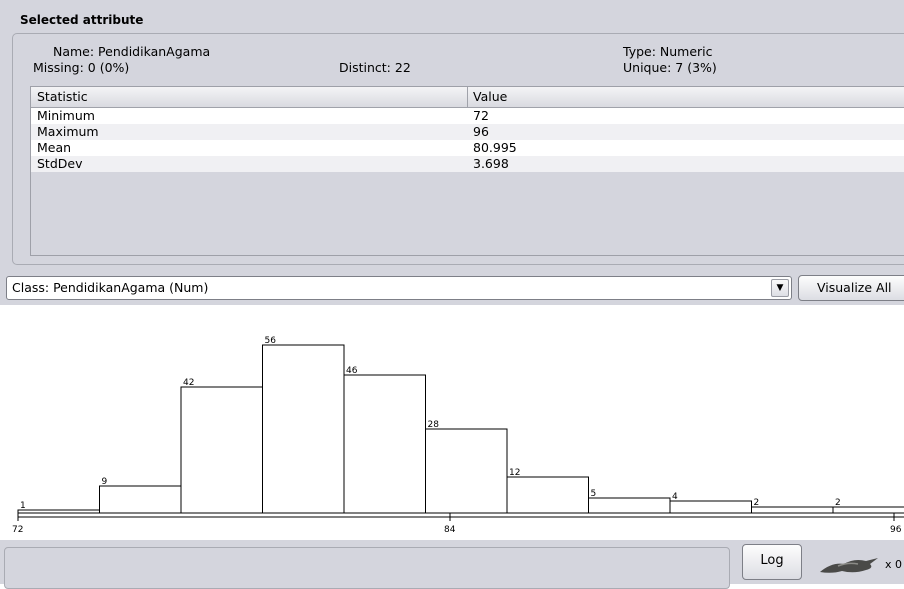 The height and width of the screenshot is (589, 904). I want to click on bar-count-label: 12, so click(514, 473).